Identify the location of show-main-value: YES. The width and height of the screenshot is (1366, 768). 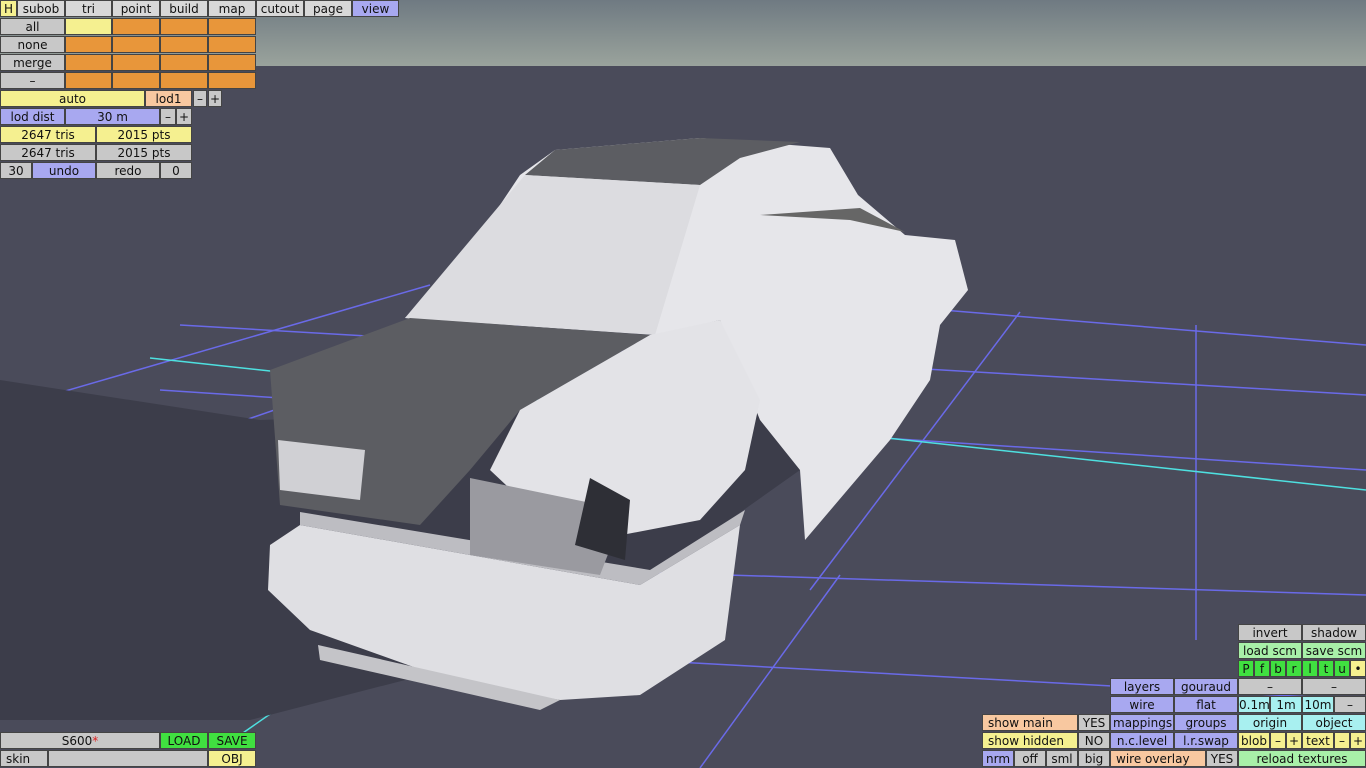
(1094, 722).